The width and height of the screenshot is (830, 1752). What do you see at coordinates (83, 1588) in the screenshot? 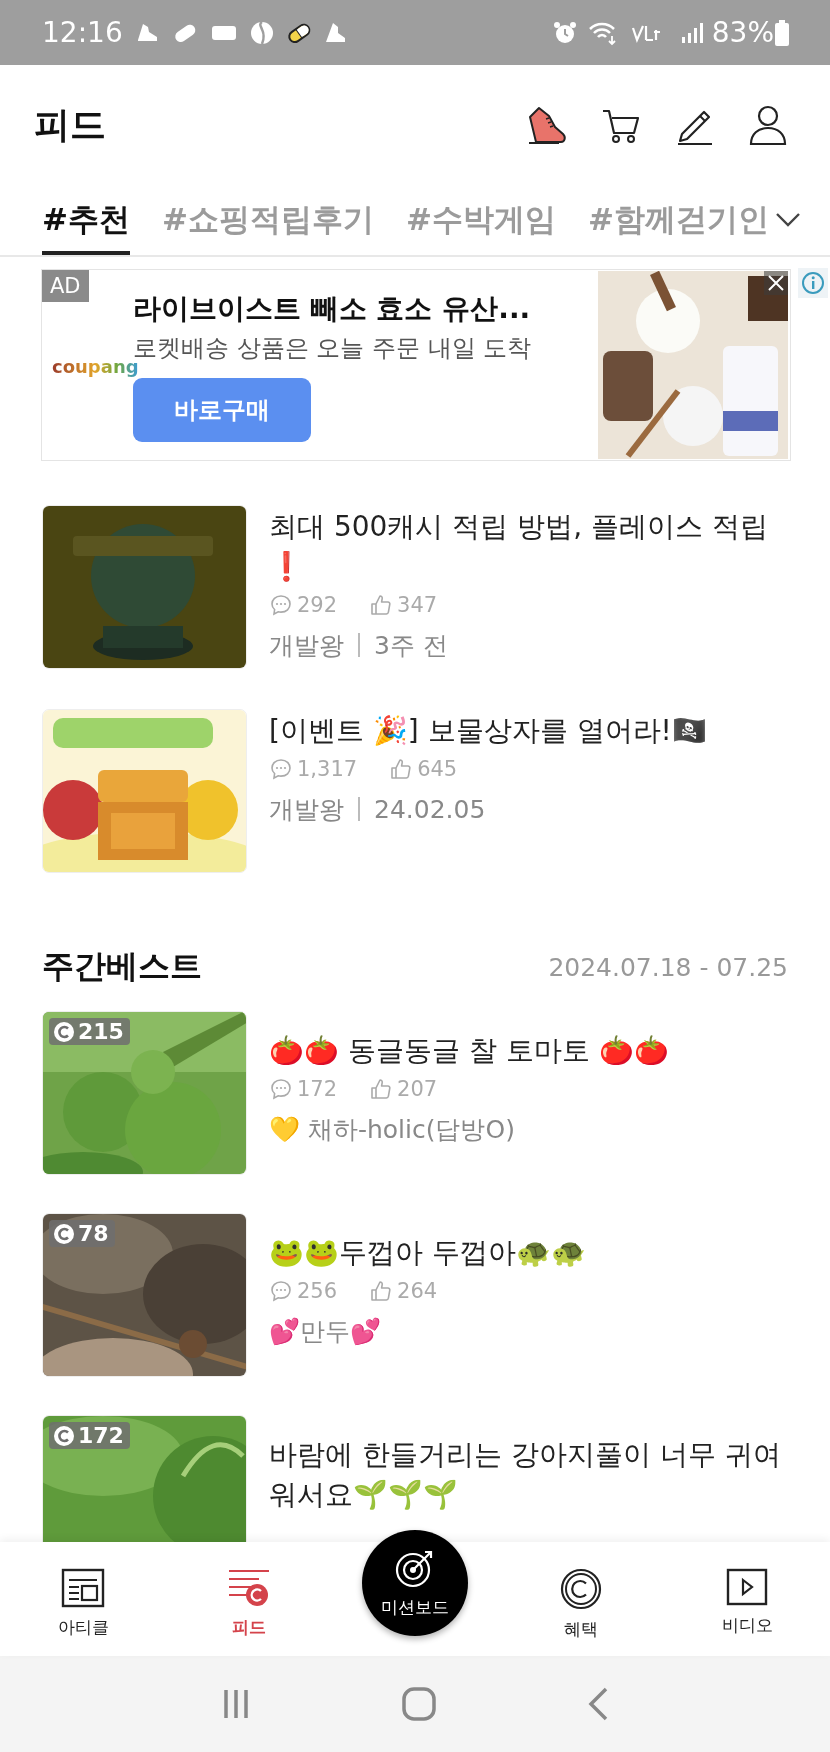
I see `article-icon` at bounding box center [83, 1588].